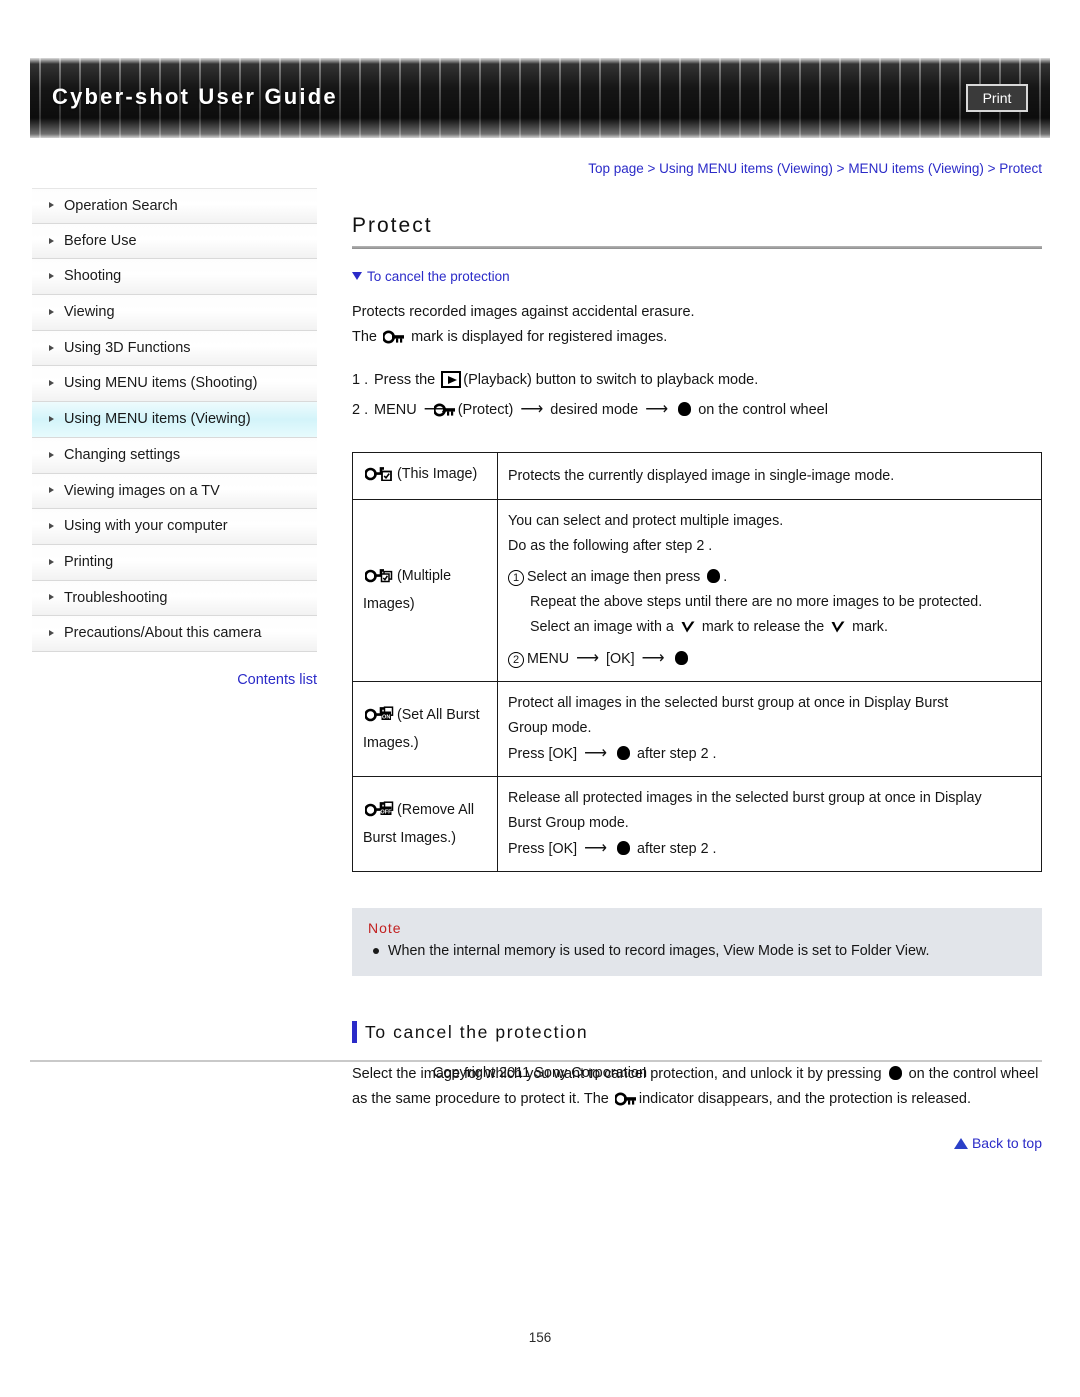 The width and height of the screenshot is (1080, 1397). Describe the element at coordinates (543, 849) in the screenshot. I see `press-ok-text: Press [OK]` at that location.